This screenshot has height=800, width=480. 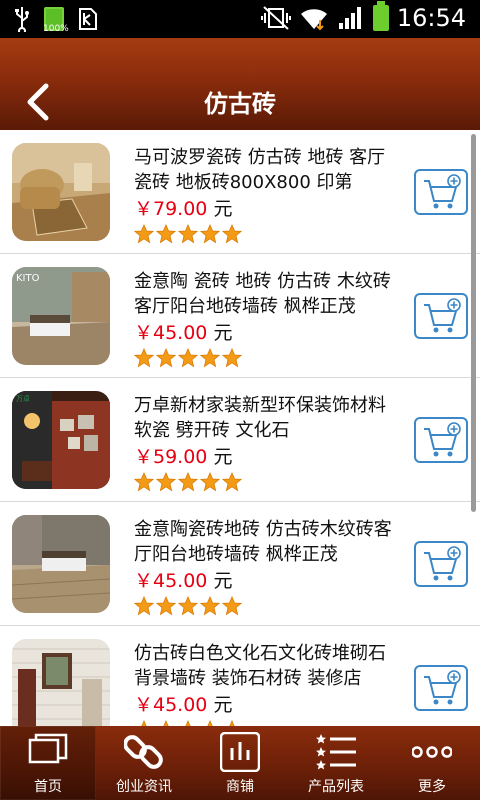 What do you see at coordinates (380, 16) in the screenshot?
I see `battery-icon` at bounding box center [380, 16].